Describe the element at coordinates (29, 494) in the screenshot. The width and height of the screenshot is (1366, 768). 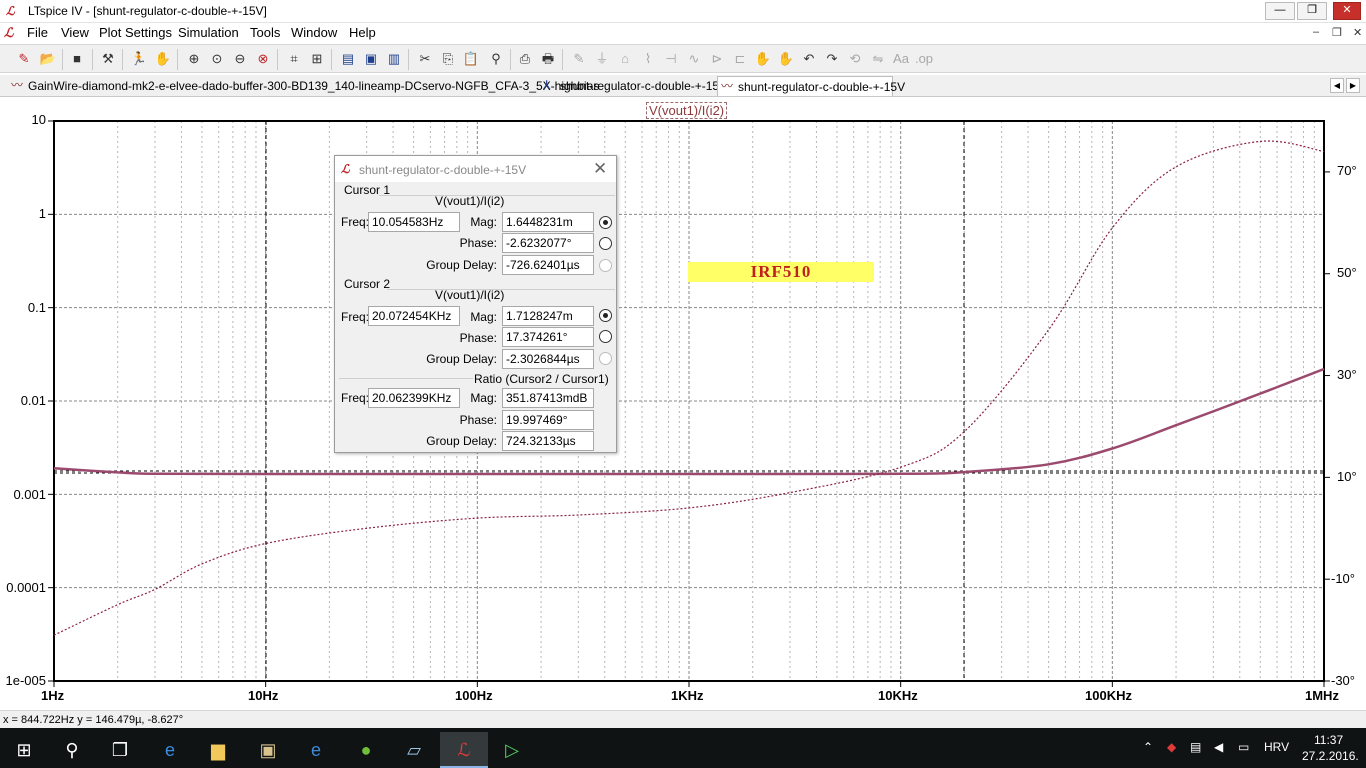
I see `y-tick-label: 0.001` at that location.